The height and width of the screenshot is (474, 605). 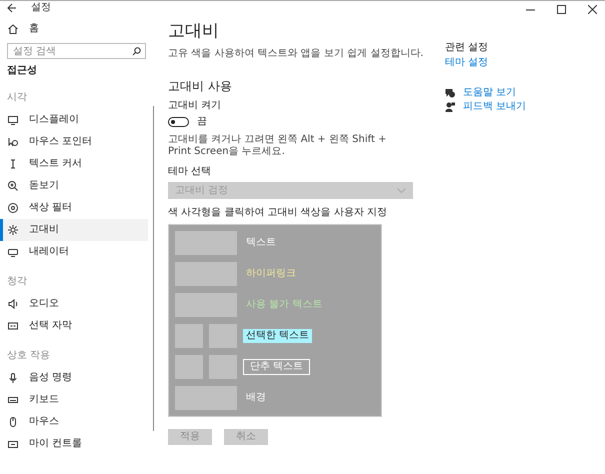 I want to click on back-icon, so click(x=12, y=8).